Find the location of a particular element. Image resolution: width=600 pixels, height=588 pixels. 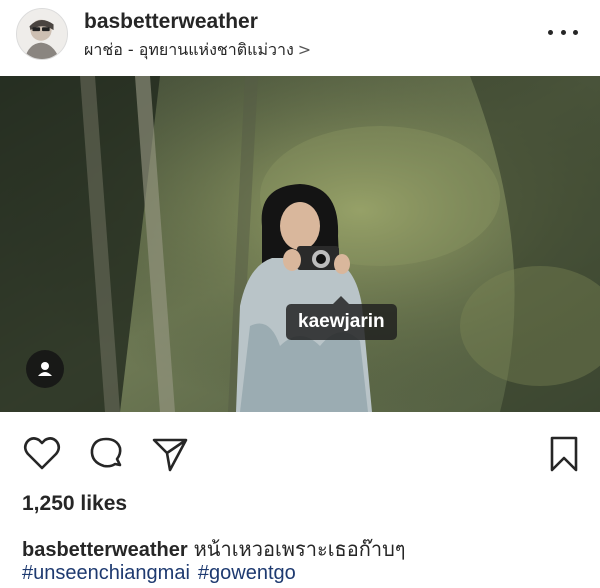

post-location: ผาช่อ - อุทยานแห่งชาติแม่วาง > is located at coordinates (197, 50).